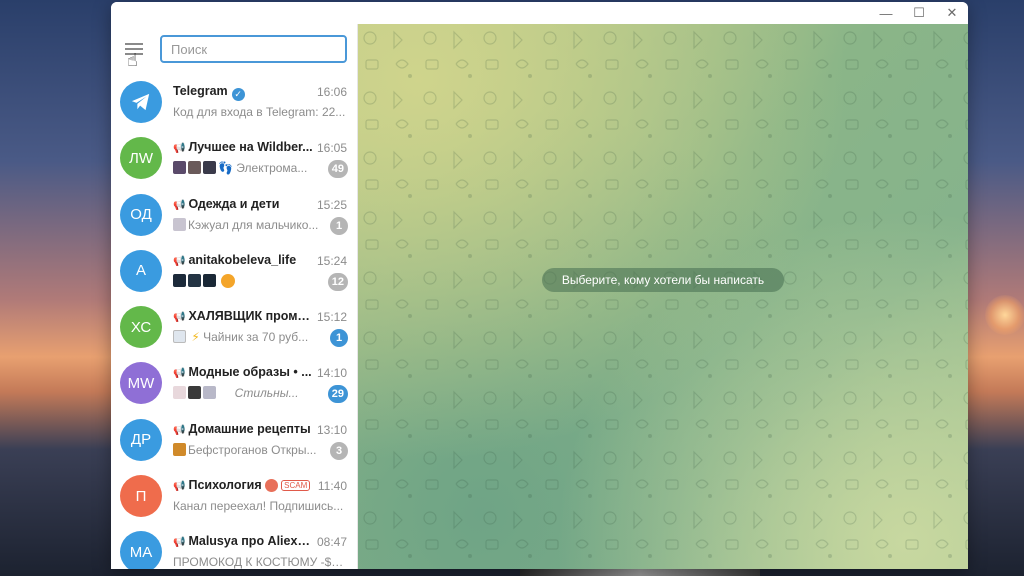 The width and height of the screenshot is (1024, 576). Describe the element at coordinates (141, 383) in the screenshot. I see `avatar: MW` at that location.